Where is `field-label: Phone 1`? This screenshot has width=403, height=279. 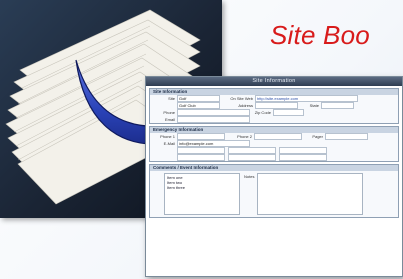 field-label: Phone 1 is located at coordinates (167, 136).